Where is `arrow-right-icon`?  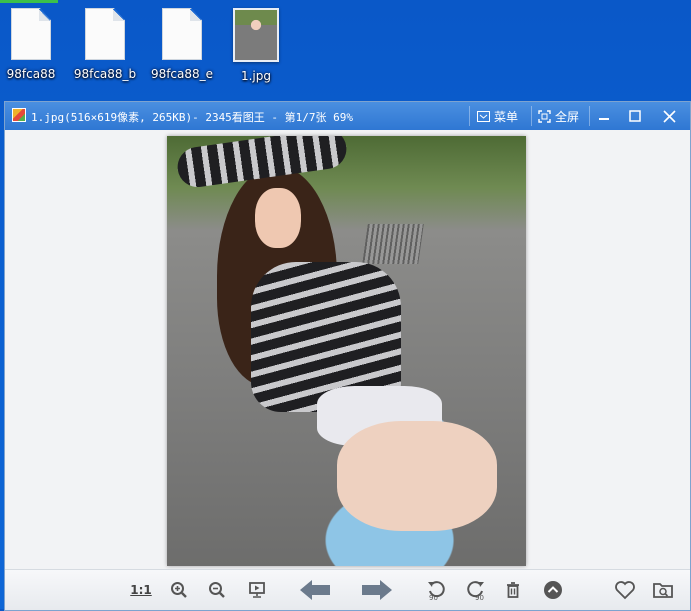 arrow-right-icon is located at coordinates (377, 590).